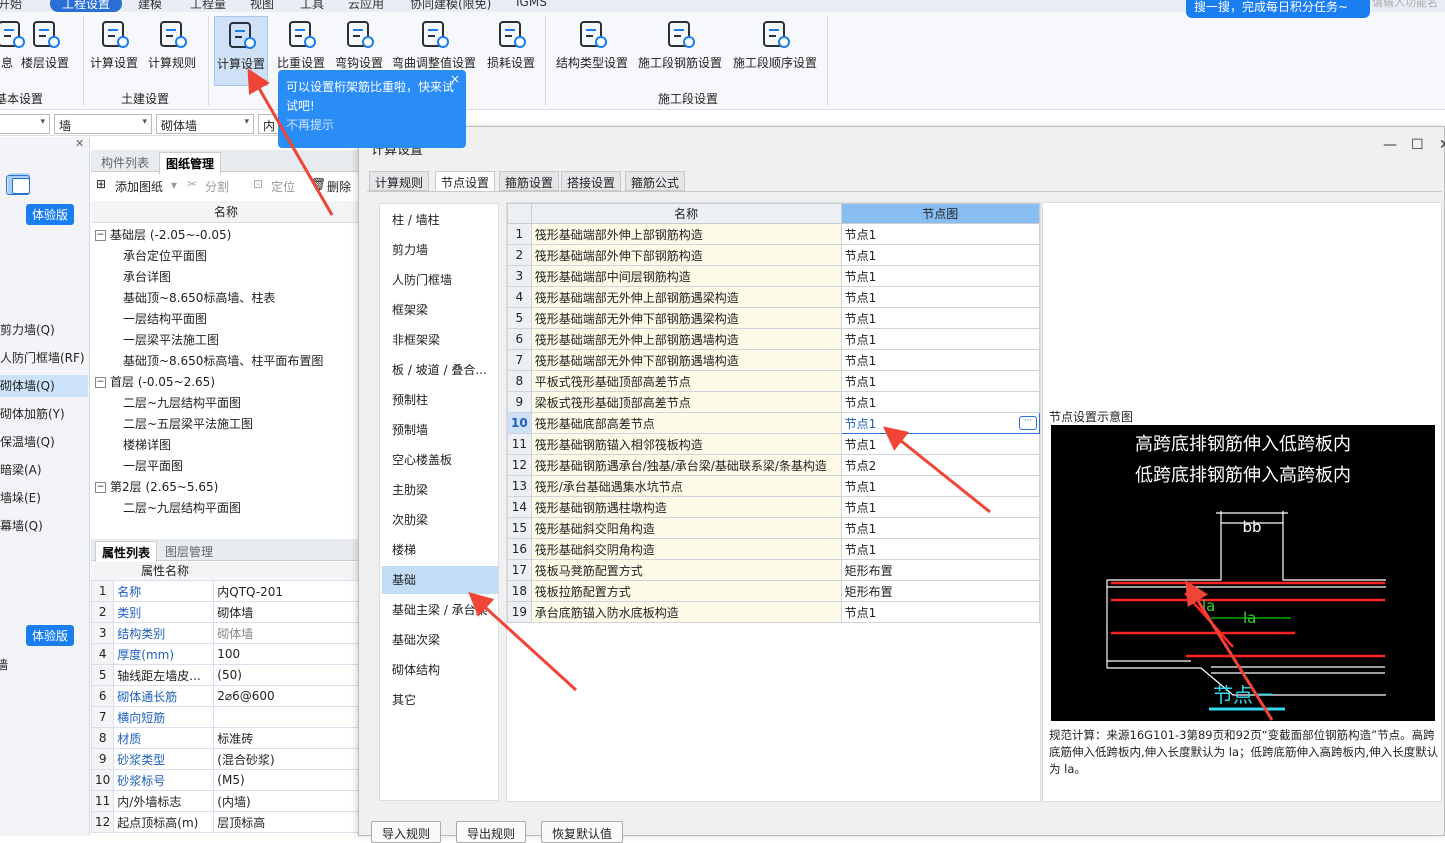 The image size is (1445, 843). Describe the element at coordinates (287, 738) in the screenshot. I see `prop-value: 标准砖` at that location.